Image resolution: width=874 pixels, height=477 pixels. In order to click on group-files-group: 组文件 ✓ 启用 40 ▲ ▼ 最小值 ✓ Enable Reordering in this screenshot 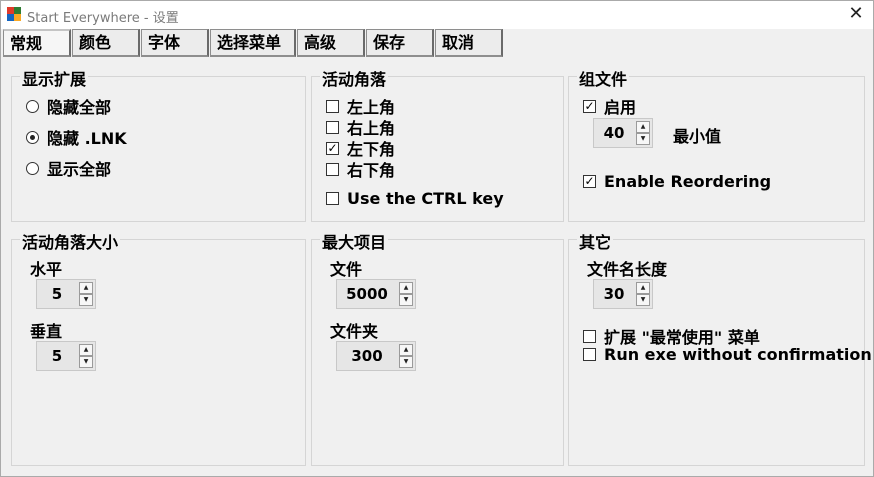, I will do `click(716, 144)`.